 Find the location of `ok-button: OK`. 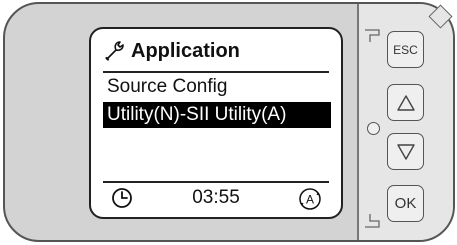

ok-button: OK is located at coordinates (405, 203).